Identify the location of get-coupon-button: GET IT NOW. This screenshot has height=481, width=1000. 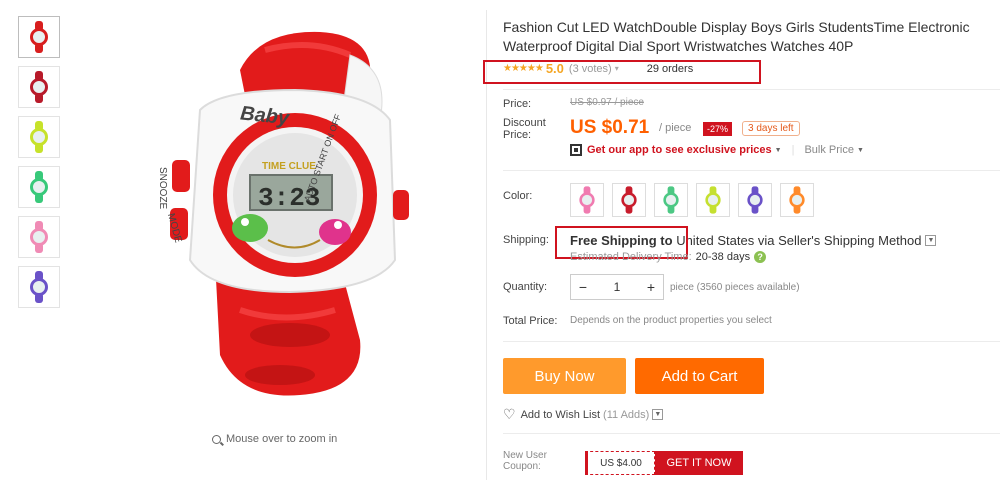
(699, 463).